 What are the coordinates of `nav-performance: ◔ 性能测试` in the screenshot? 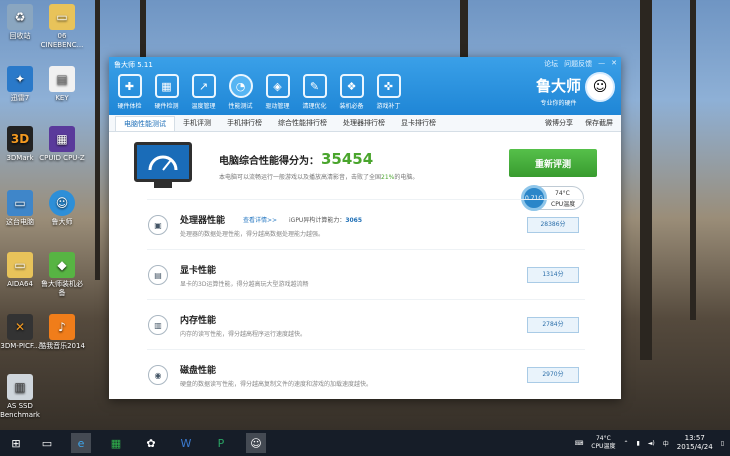 It's located at (240, 91).